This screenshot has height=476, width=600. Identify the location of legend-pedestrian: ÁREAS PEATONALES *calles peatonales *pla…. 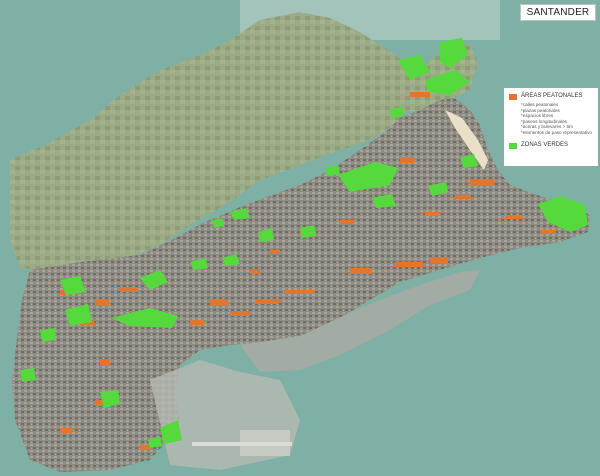
(552, 114).